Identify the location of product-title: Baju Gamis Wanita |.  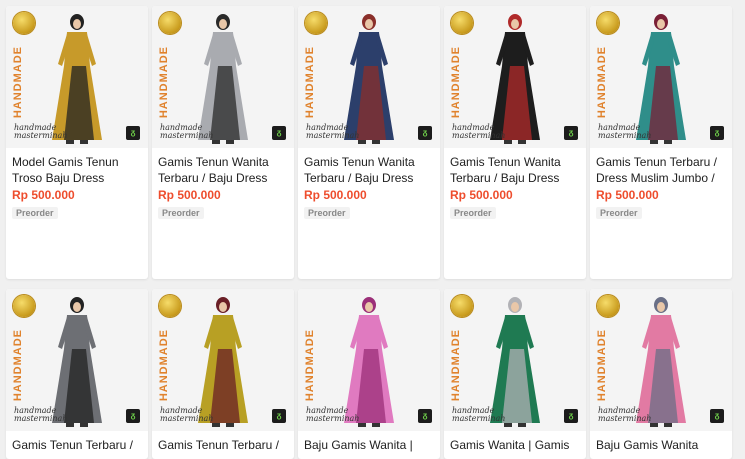
(369, 448).